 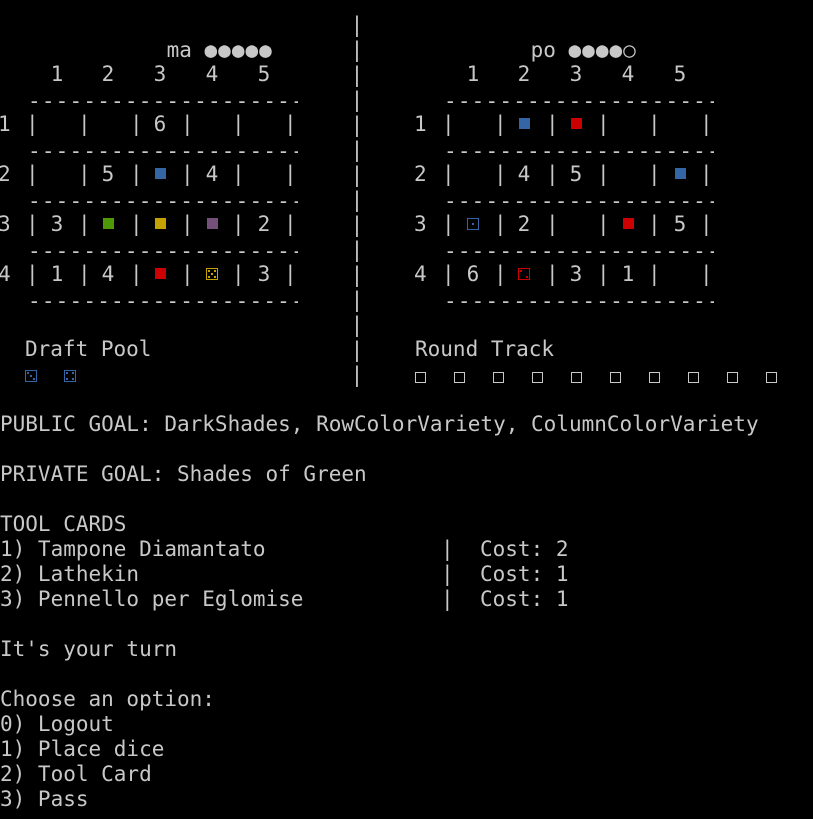 I want to click on column-headers: 1 2 3 4 5, so click(x=150, y=74).